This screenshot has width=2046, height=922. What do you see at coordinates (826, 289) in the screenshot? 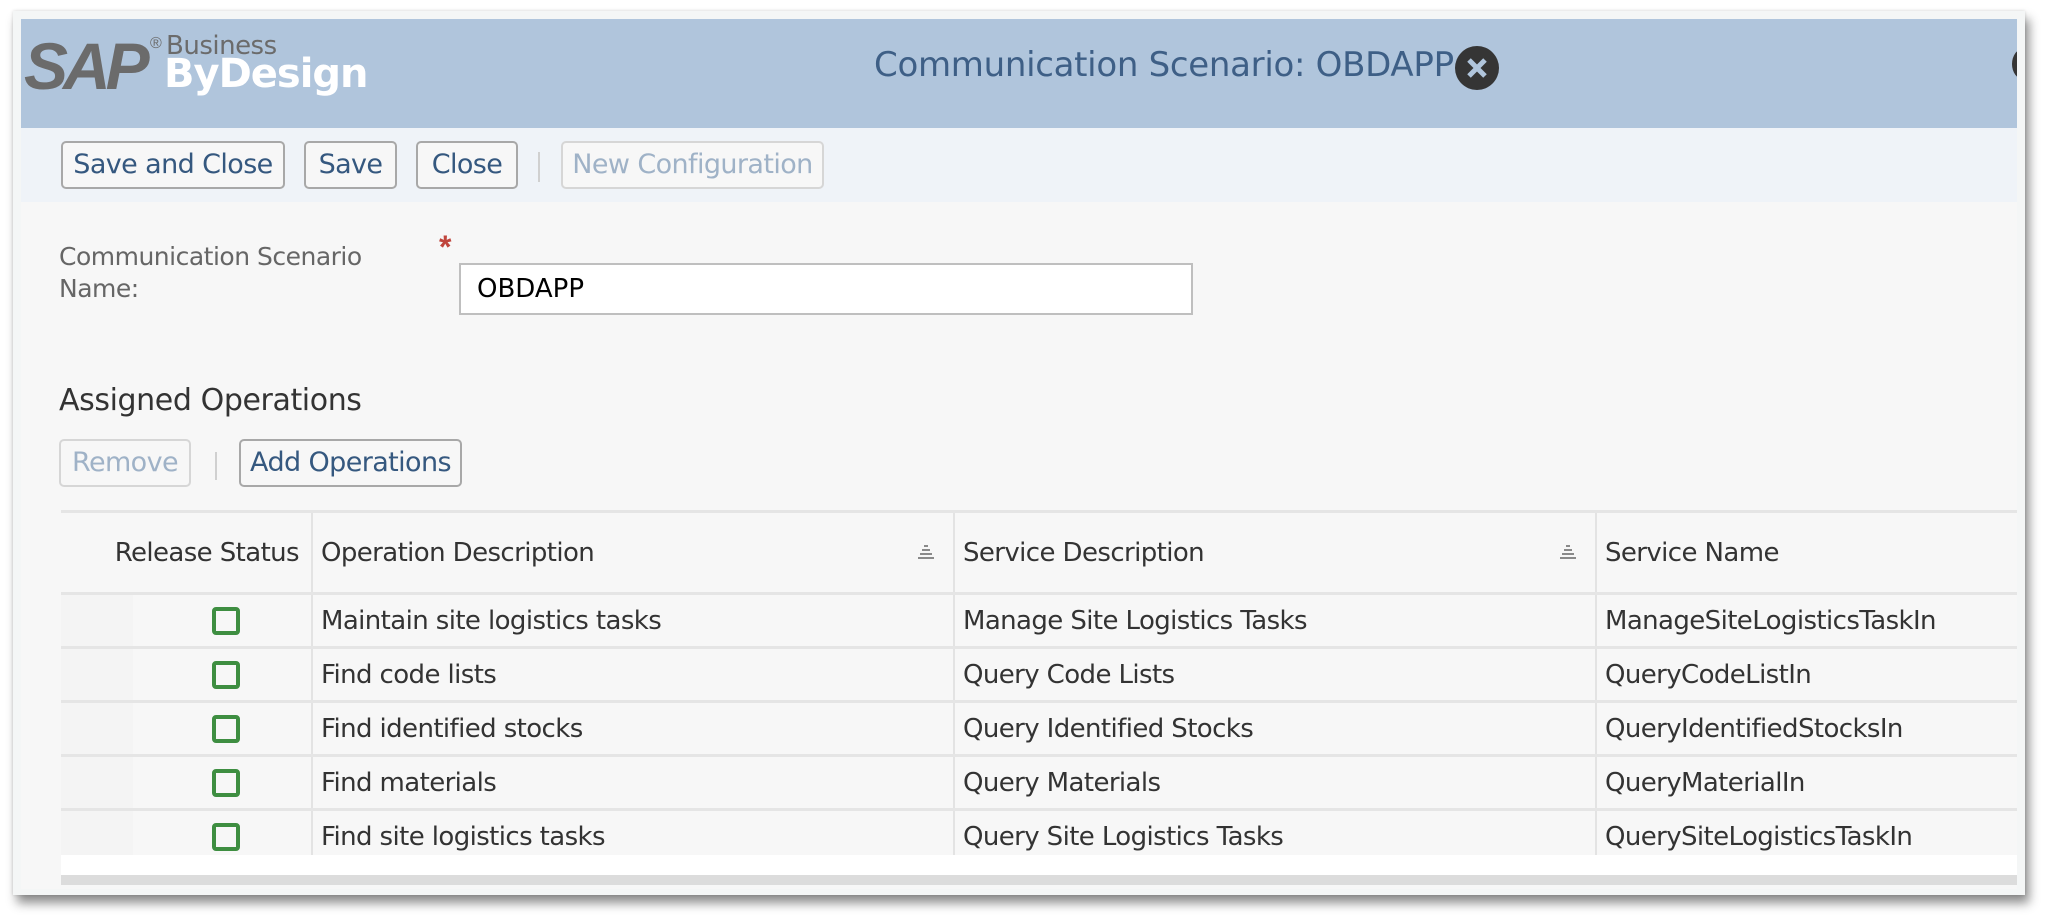
I see `scenario-name-input` at bounding box center [826, 289].